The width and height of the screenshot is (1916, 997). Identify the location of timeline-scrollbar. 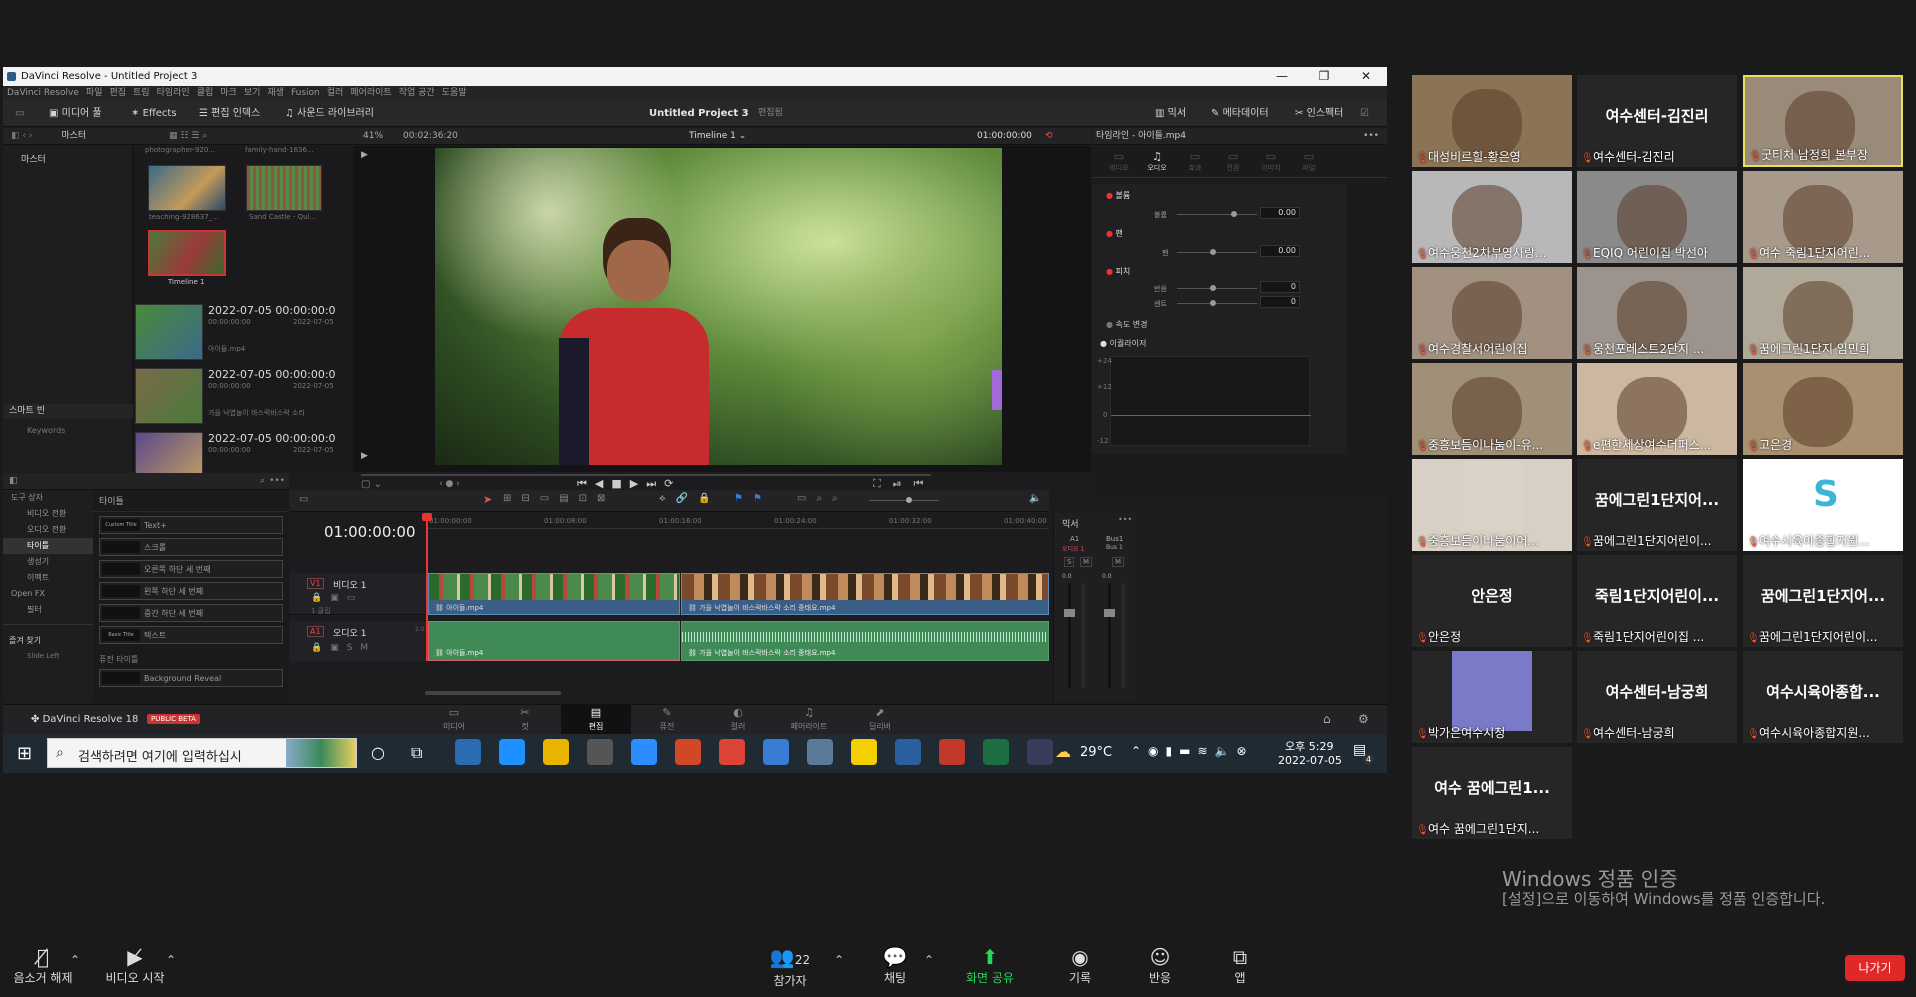
(493, 693).